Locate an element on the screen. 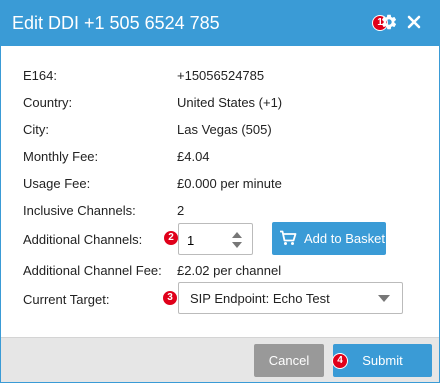 The height and width of the screenshot is (383, 440). usage-fee-label: Usage Fee: is located at coordinates (57, 183).